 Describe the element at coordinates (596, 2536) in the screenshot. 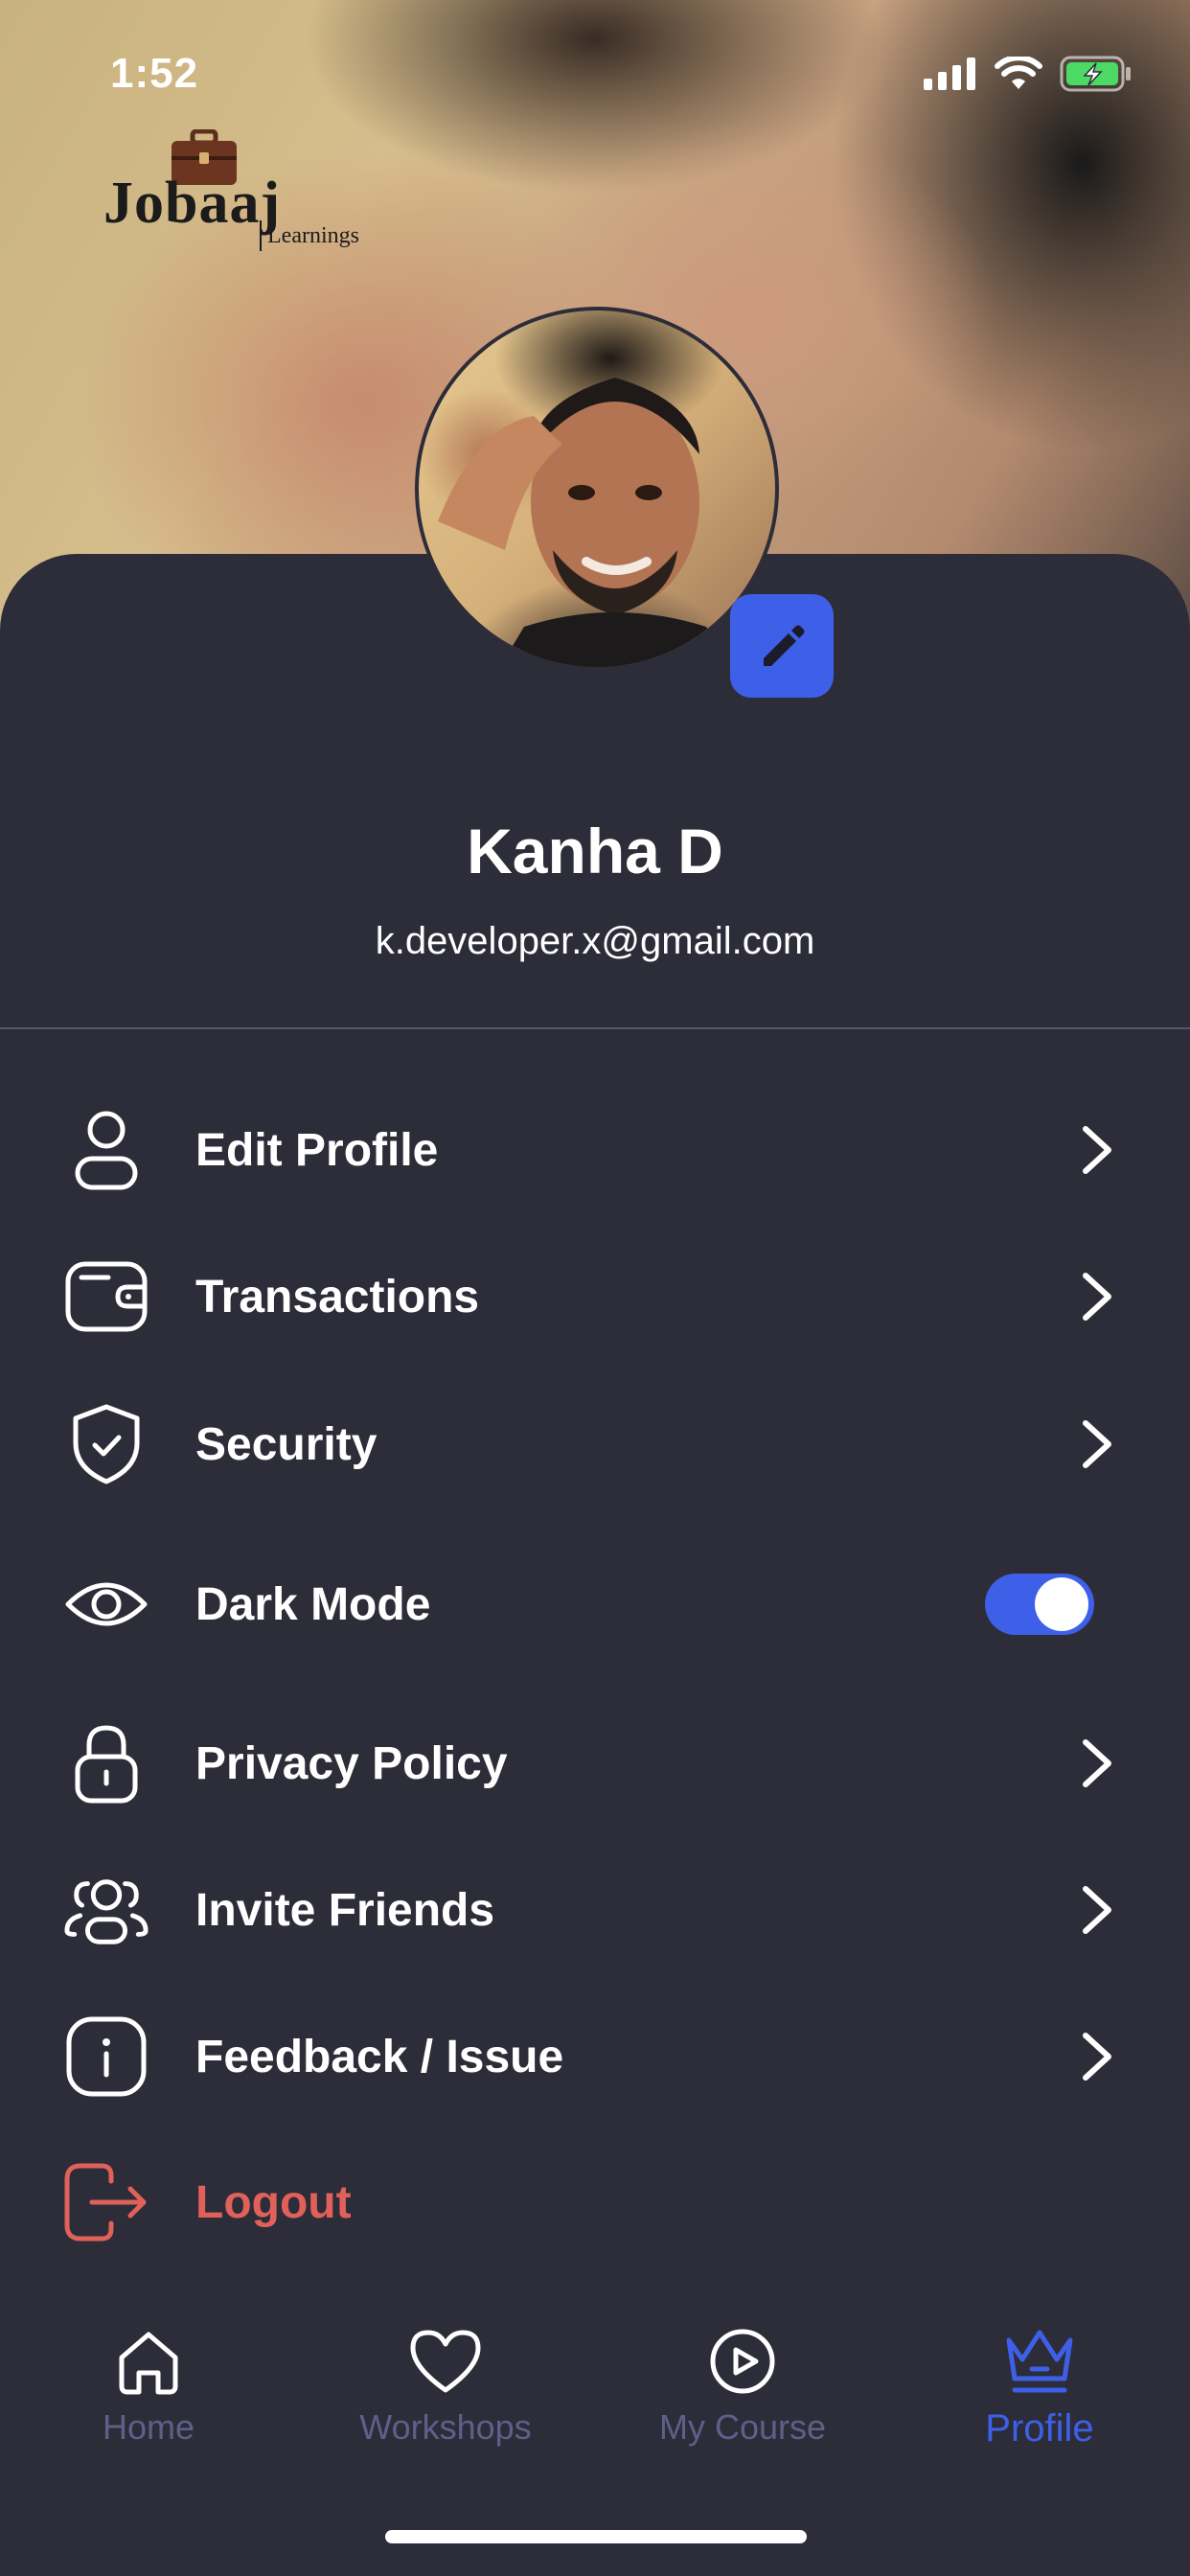

I see `home-indicator` at that location.